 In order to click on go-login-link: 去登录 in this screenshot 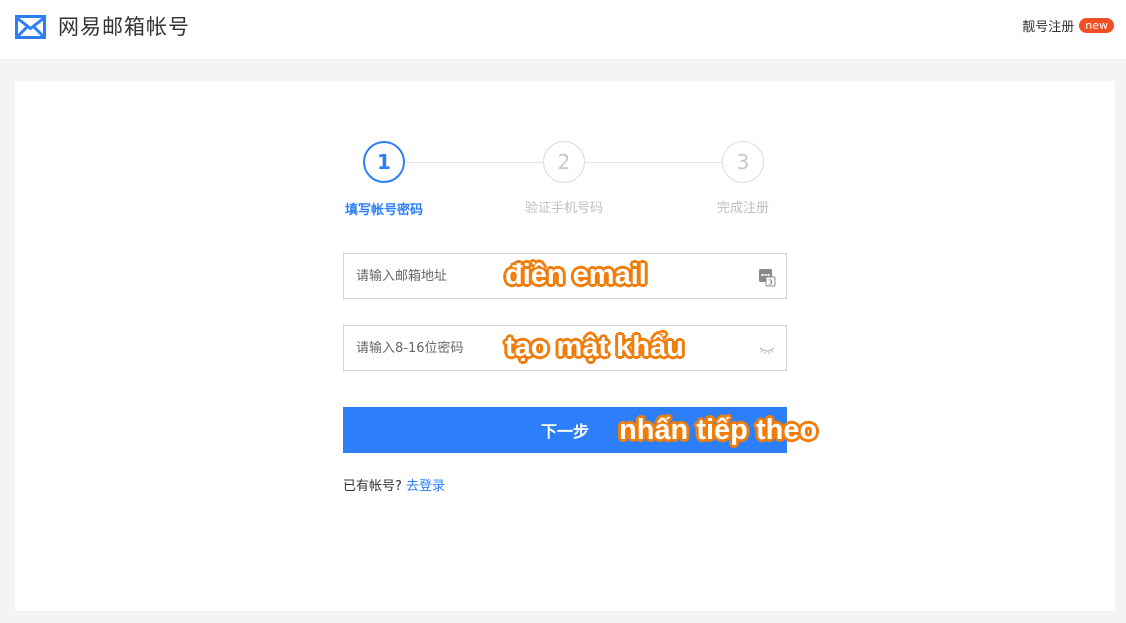, I will do `click(425, 486)`.